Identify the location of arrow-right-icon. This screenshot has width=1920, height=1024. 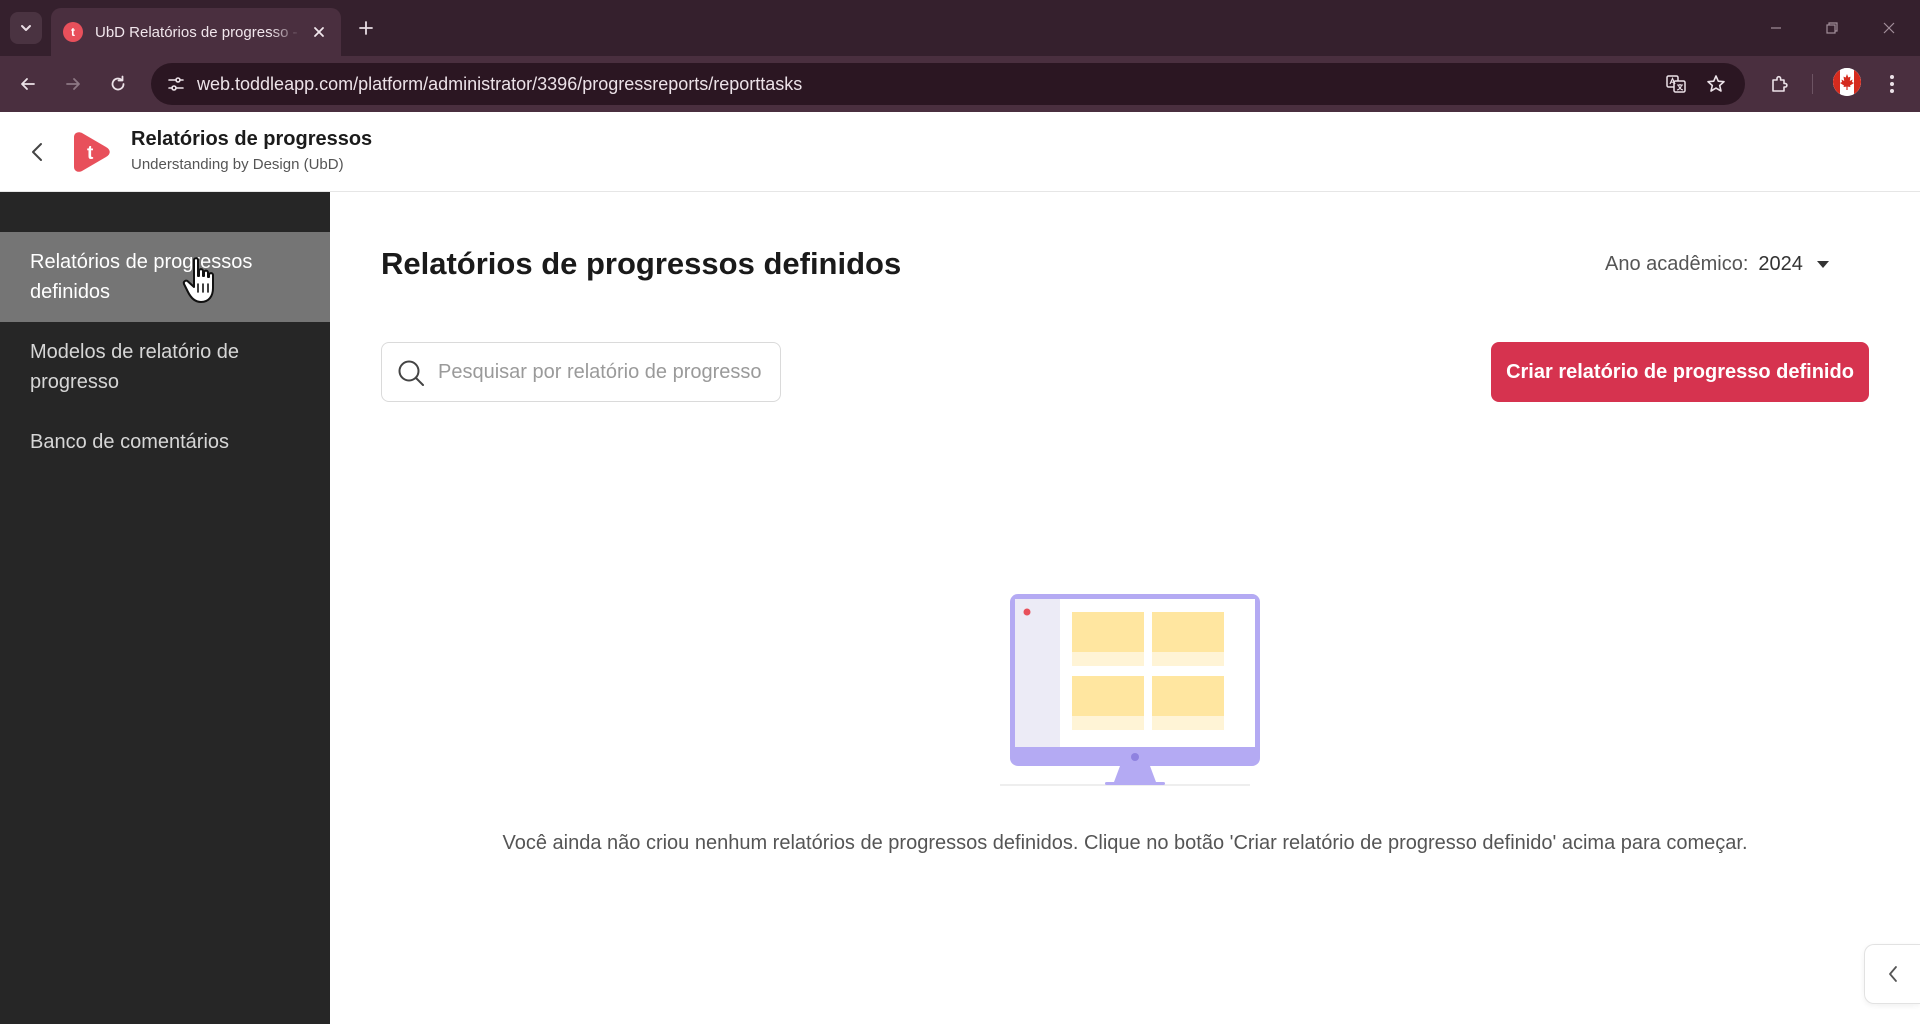
(73, 84).